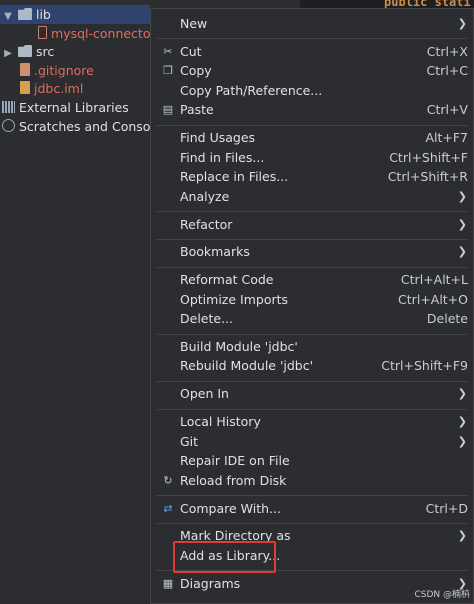 Image resolution: width=474 pixels, height=604 pixels. What do you see at coordinates (239, 346) in the screenshot?
I see `menu-item-label: Build Module 'jdbc'` at bounding box center [239, 346].